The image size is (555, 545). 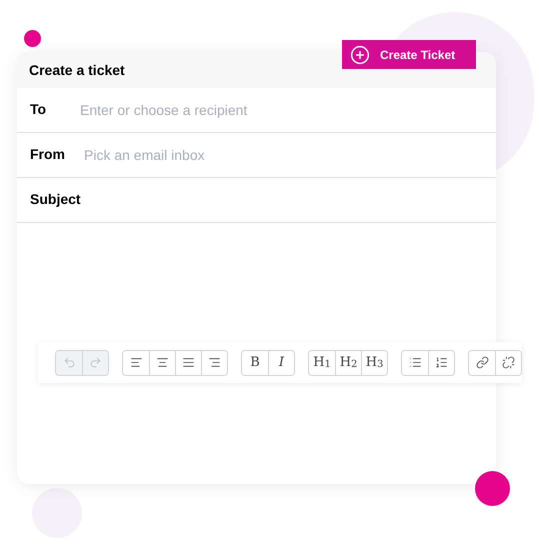 I want to click on redo-icon, so click(x=95, y=362).